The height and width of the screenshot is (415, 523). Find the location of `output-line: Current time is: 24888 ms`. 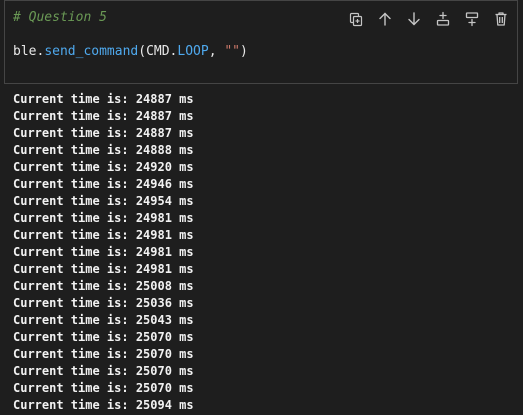

output-line: Current time is: 24888 ms is located at coordinates (103, 150).